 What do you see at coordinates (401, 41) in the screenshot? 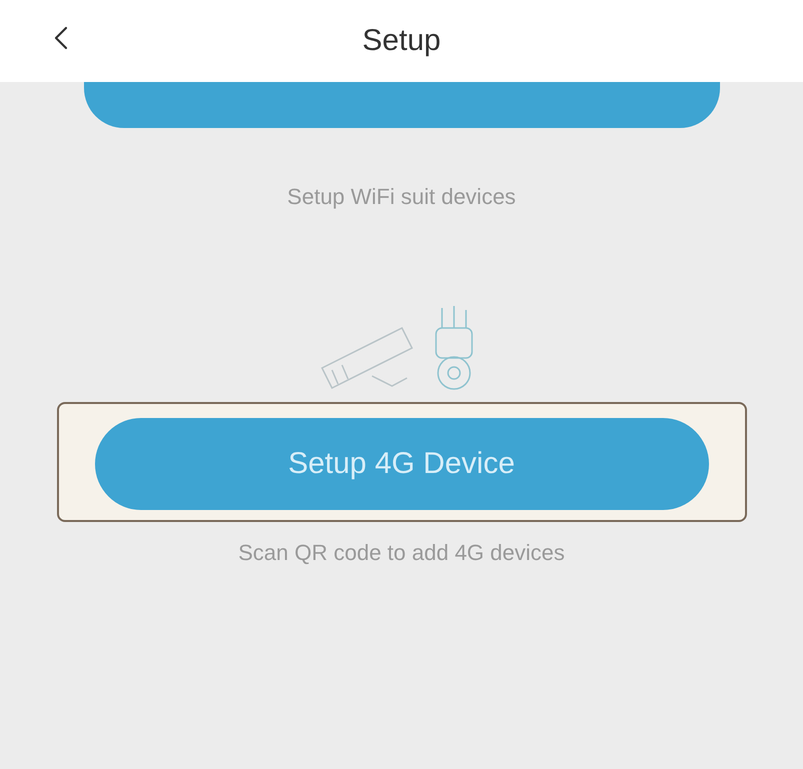
I see `screen-title: Setup` at bounding box center [401, 41].